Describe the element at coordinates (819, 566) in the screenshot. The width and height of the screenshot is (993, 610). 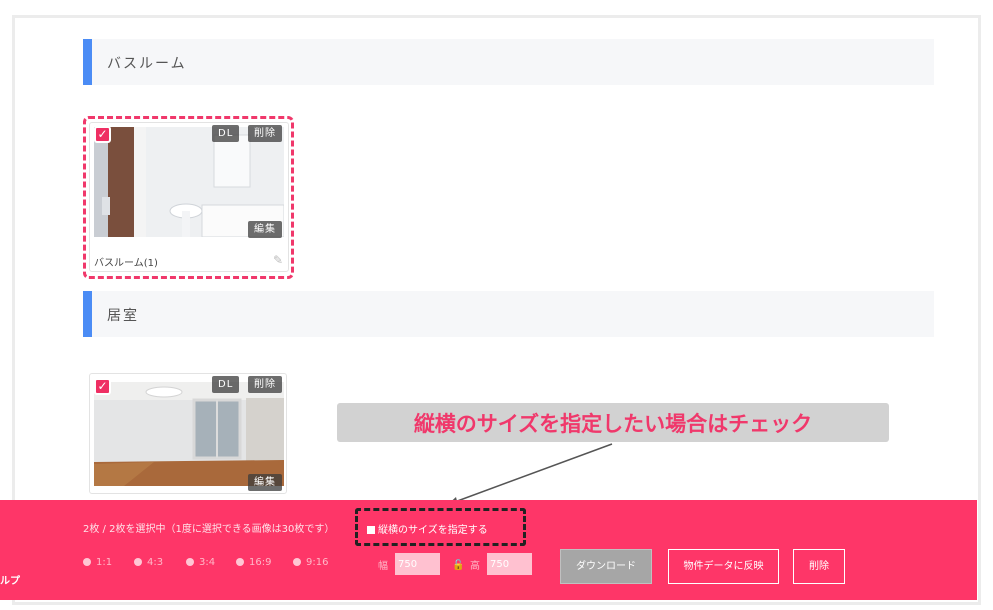
I see `delete-button: 削除` at that location.